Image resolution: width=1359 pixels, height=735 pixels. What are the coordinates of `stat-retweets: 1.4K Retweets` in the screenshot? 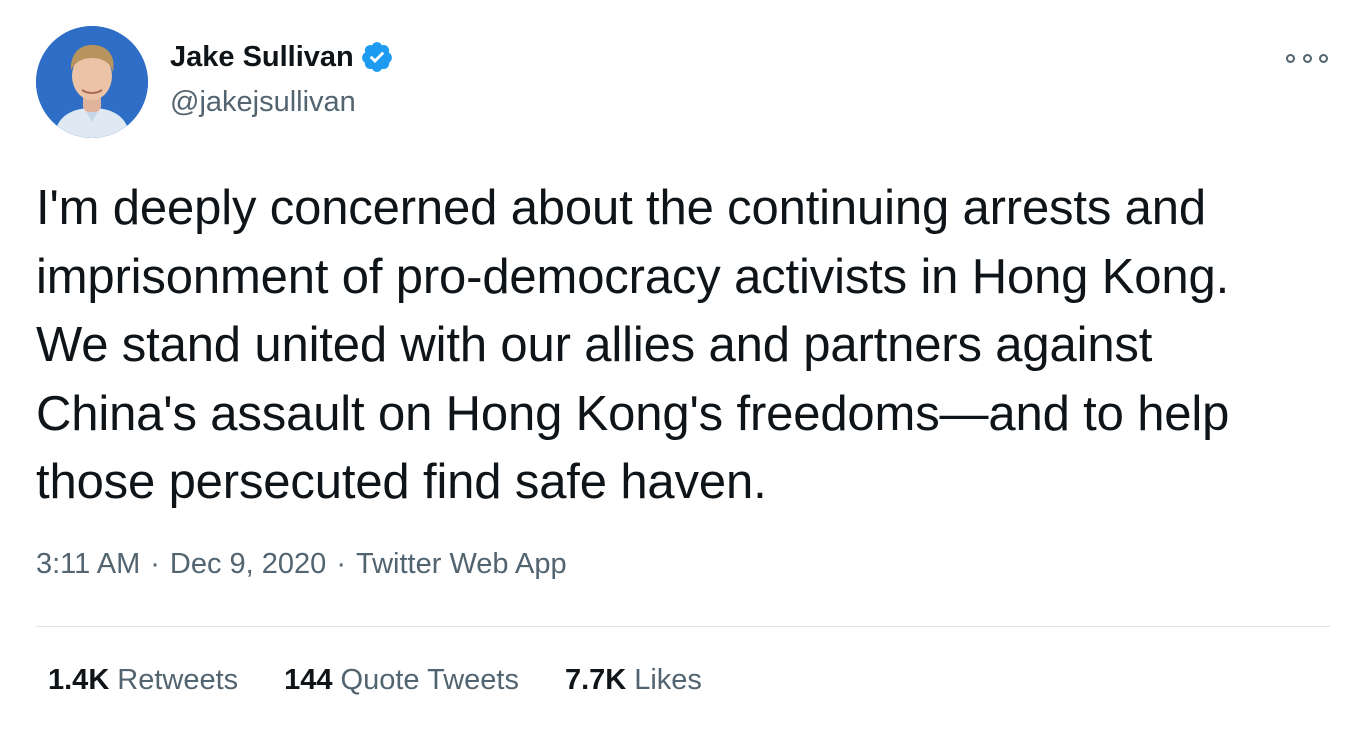 It's located at (143, 680).